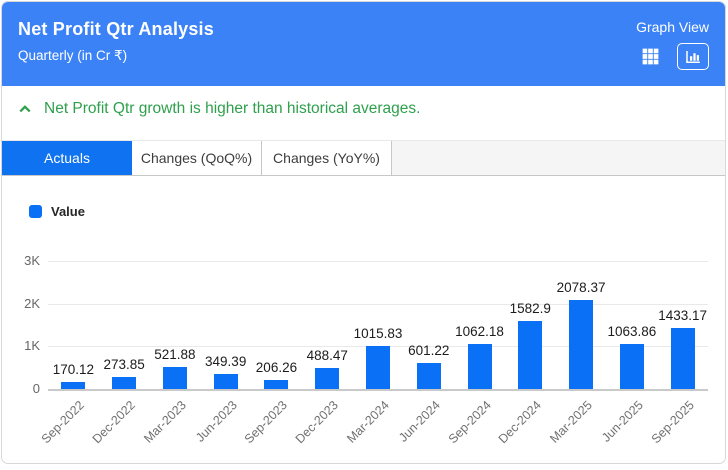 This screenshot has width=728, height=470. Describe the element at coordinates (124, 383) in the screenshot. I see `bar-Dec-2022` at that location.